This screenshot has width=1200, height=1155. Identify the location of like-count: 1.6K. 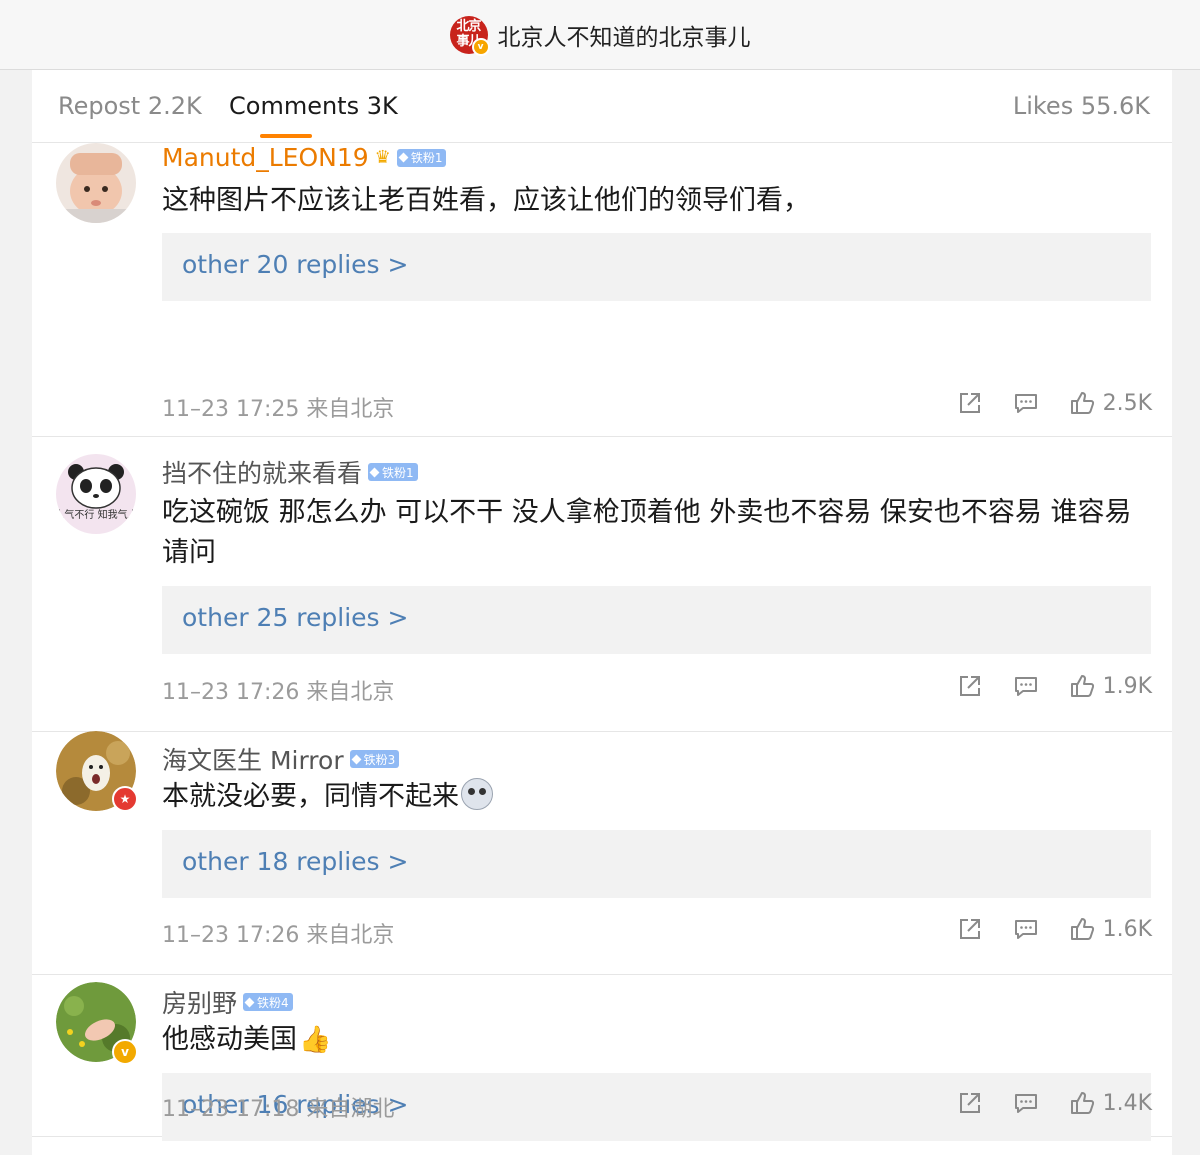
(1127, 929).